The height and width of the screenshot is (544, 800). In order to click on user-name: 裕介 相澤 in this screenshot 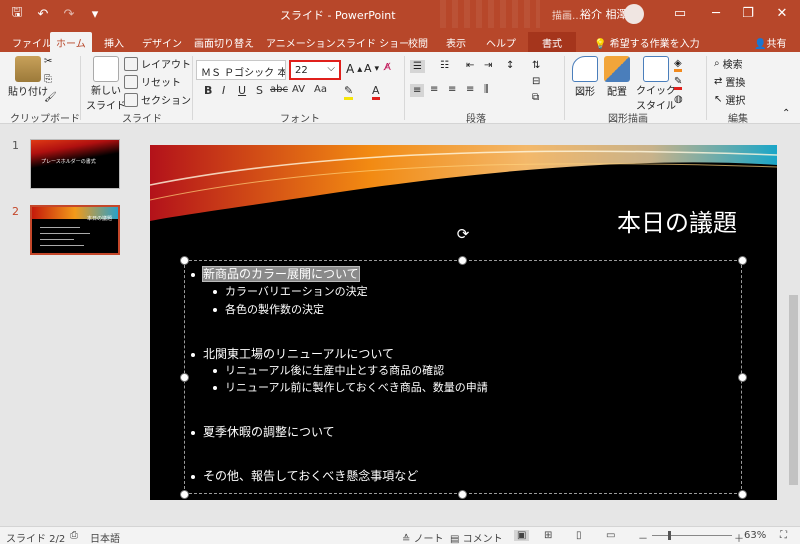, I will do `click(604, 14)`.